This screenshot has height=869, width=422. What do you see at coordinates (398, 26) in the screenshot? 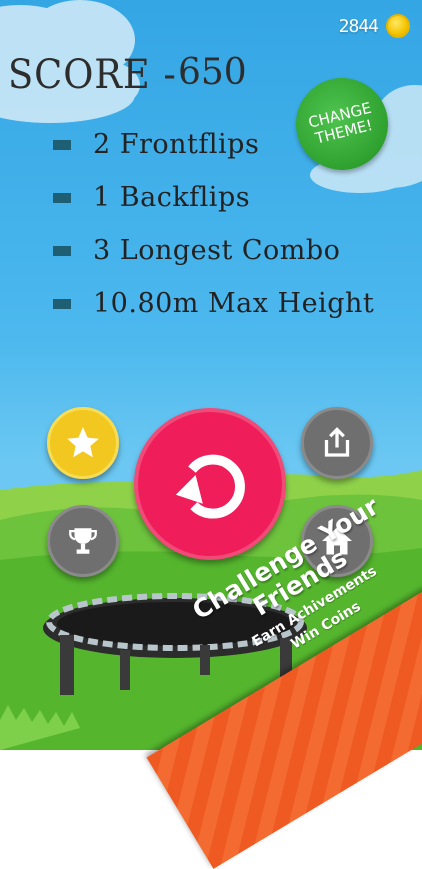
I see `coin-icon` at bounding box center [398, 26].